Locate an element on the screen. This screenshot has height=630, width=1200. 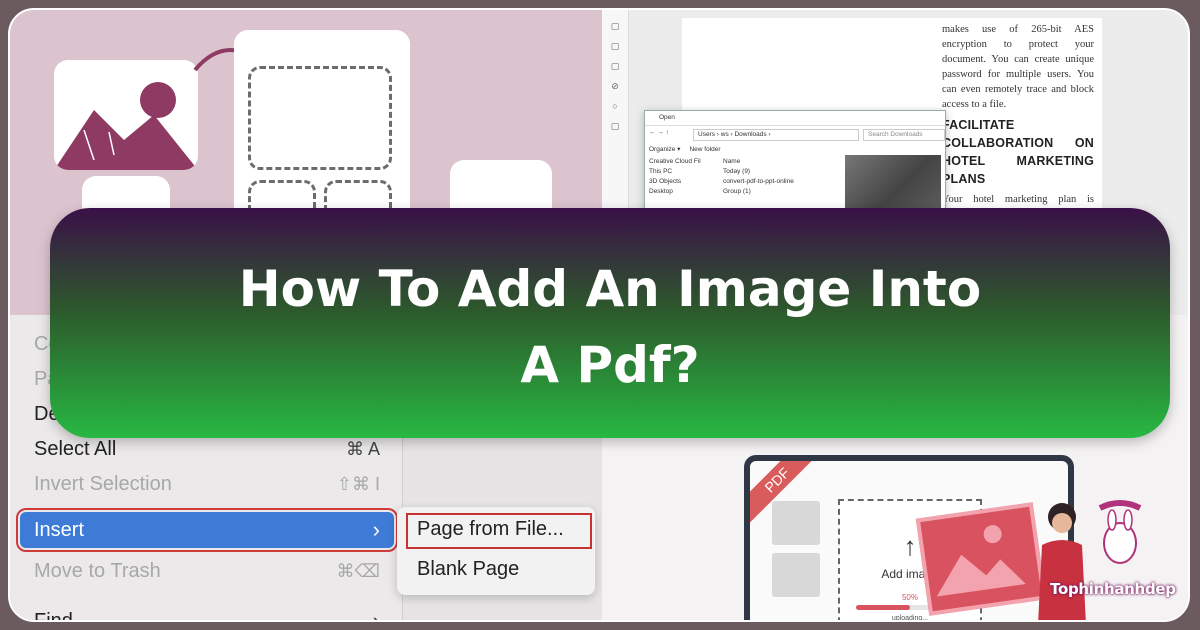
menu-item-select-all: Select All is located at coordinates (75, 449).